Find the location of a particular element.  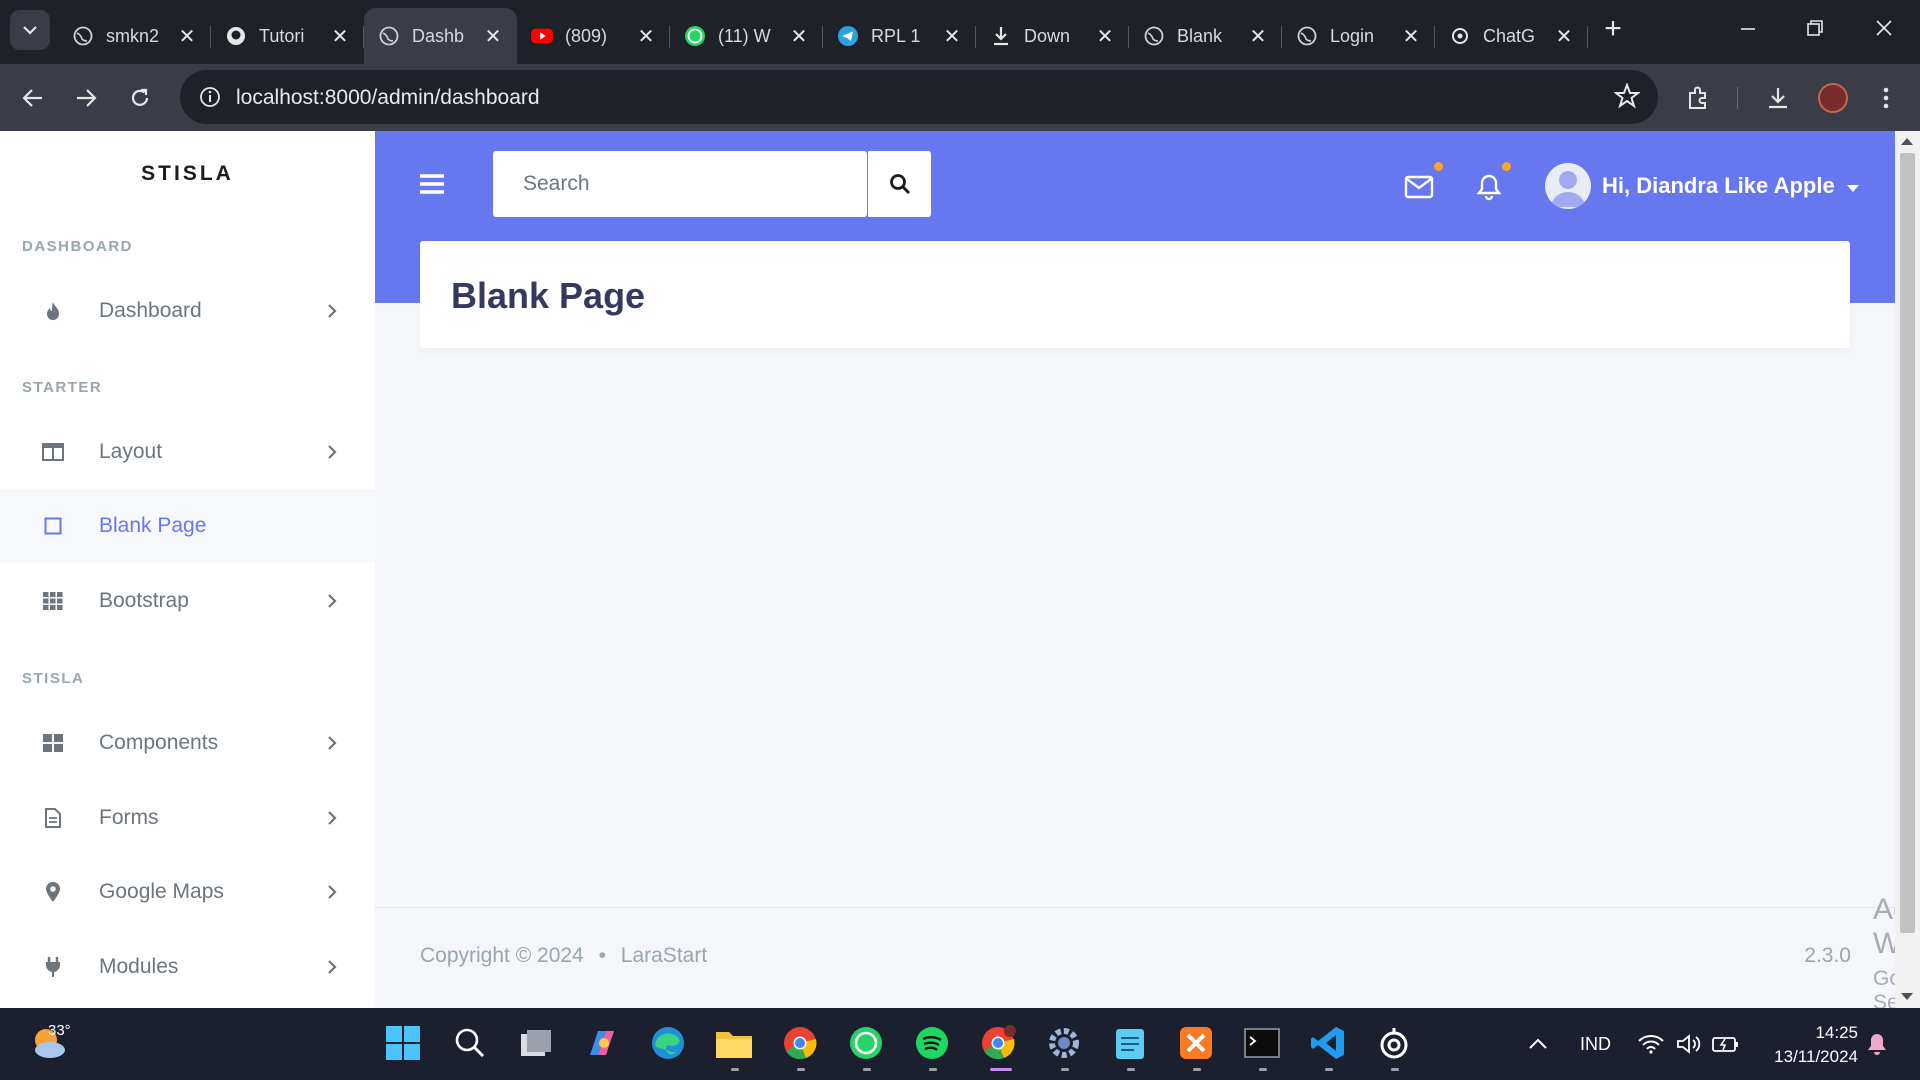

tab-blank: Blank ✕ is located at coordinates (1205, 36).